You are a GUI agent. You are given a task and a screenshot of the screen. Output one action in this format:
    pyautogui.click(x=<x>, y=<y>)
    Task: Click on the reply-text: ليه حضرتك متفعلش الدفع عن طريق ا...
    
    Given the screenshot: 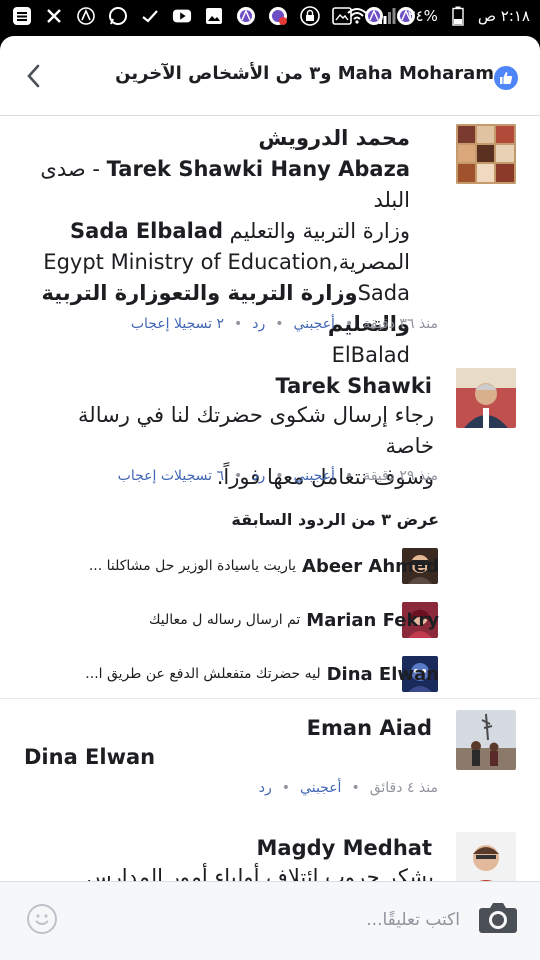 What is the action you would take?
    pyautogui.click(x=203, y=674)
    